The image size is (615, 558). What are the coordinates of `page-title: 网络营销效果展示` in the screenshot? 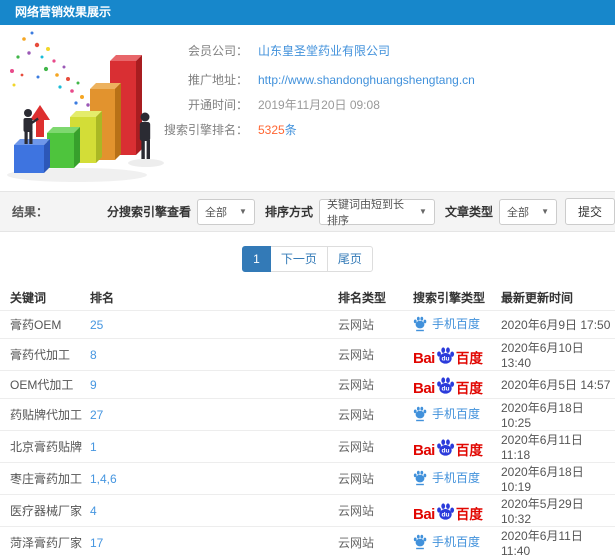 It's located at (63, 12).